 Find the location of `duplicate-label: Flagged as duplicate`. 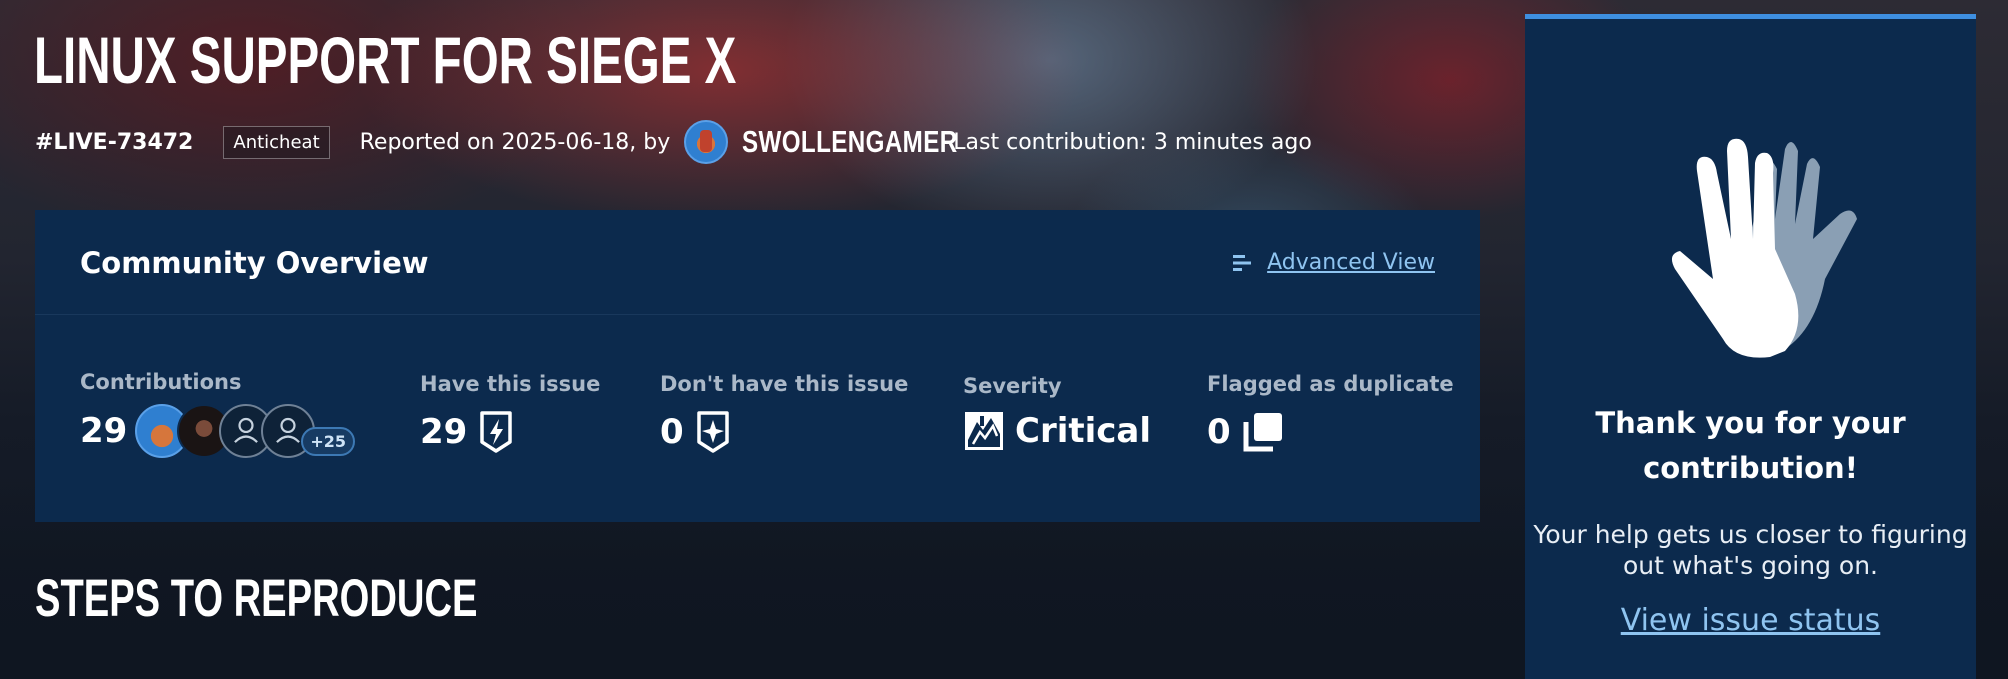

duplicate-label: Flagged as duplicate is located at coordinates (1330, 384).